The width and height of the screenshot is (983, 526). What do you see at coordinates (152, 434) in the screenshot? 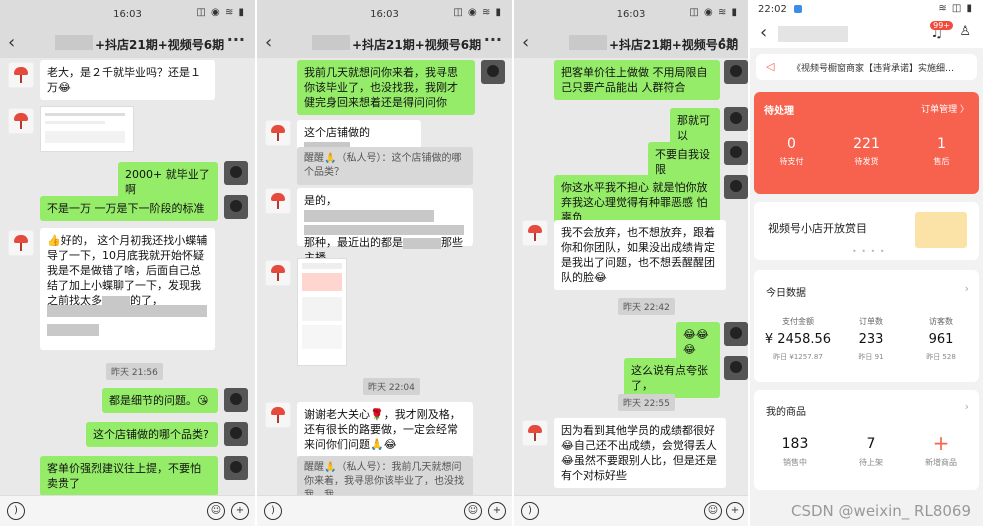
I see `message-bubble: 这个店铺做的哪个品类?` at bounding box center [152, 434].